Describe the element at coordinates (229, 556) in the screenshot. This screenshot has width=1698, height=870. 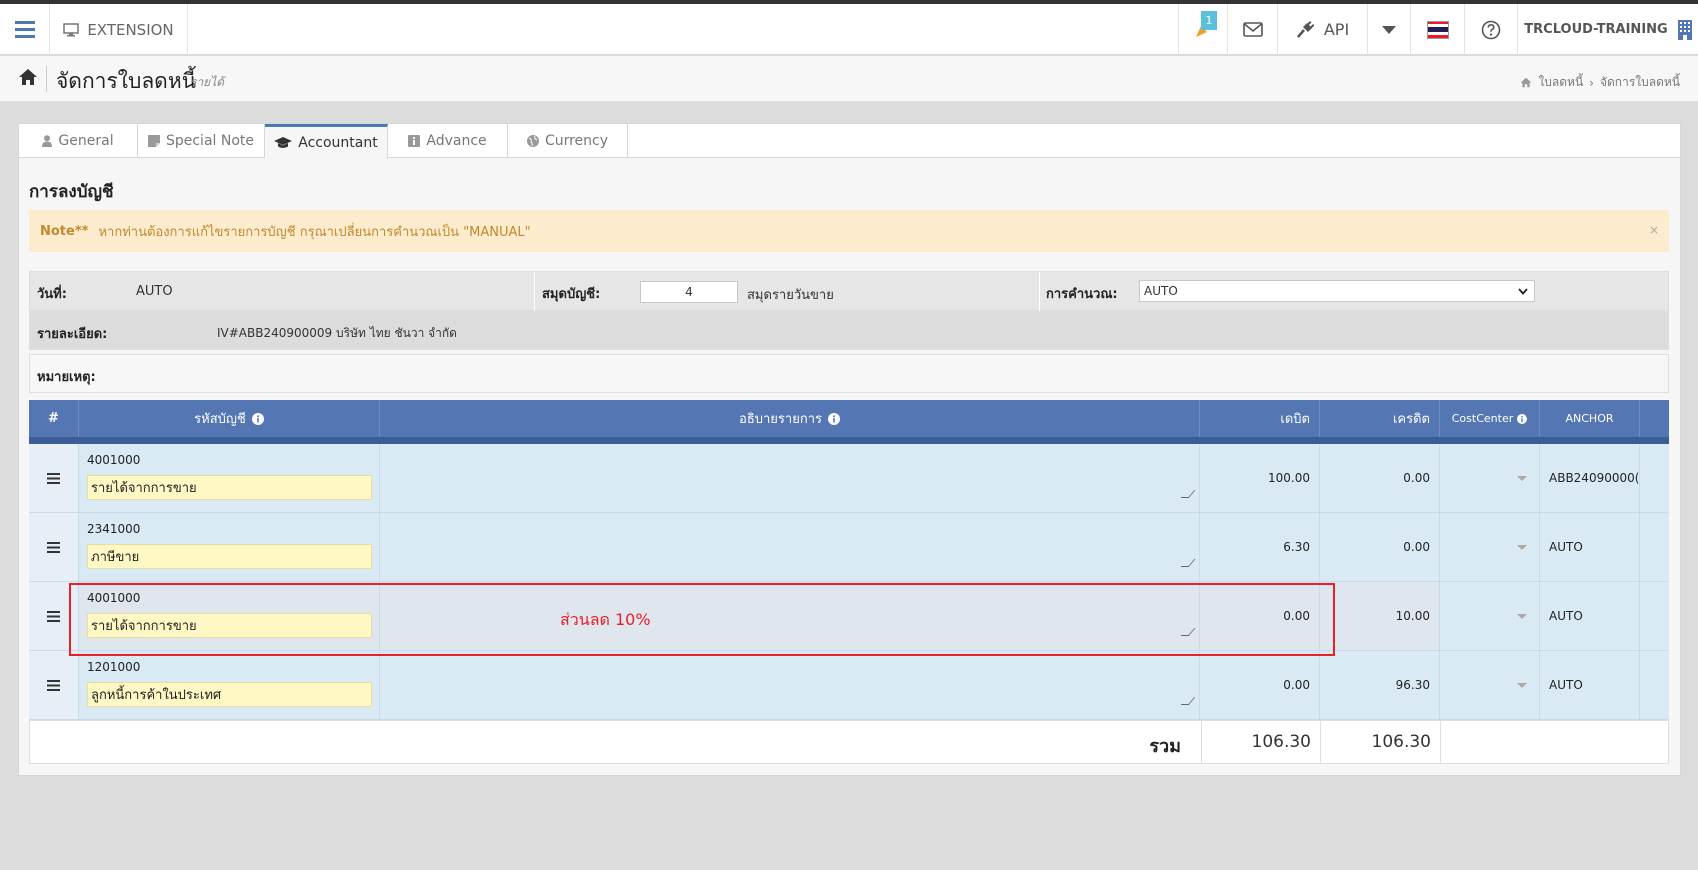
I see `account-name-input: ภาษีขาย` at that location.